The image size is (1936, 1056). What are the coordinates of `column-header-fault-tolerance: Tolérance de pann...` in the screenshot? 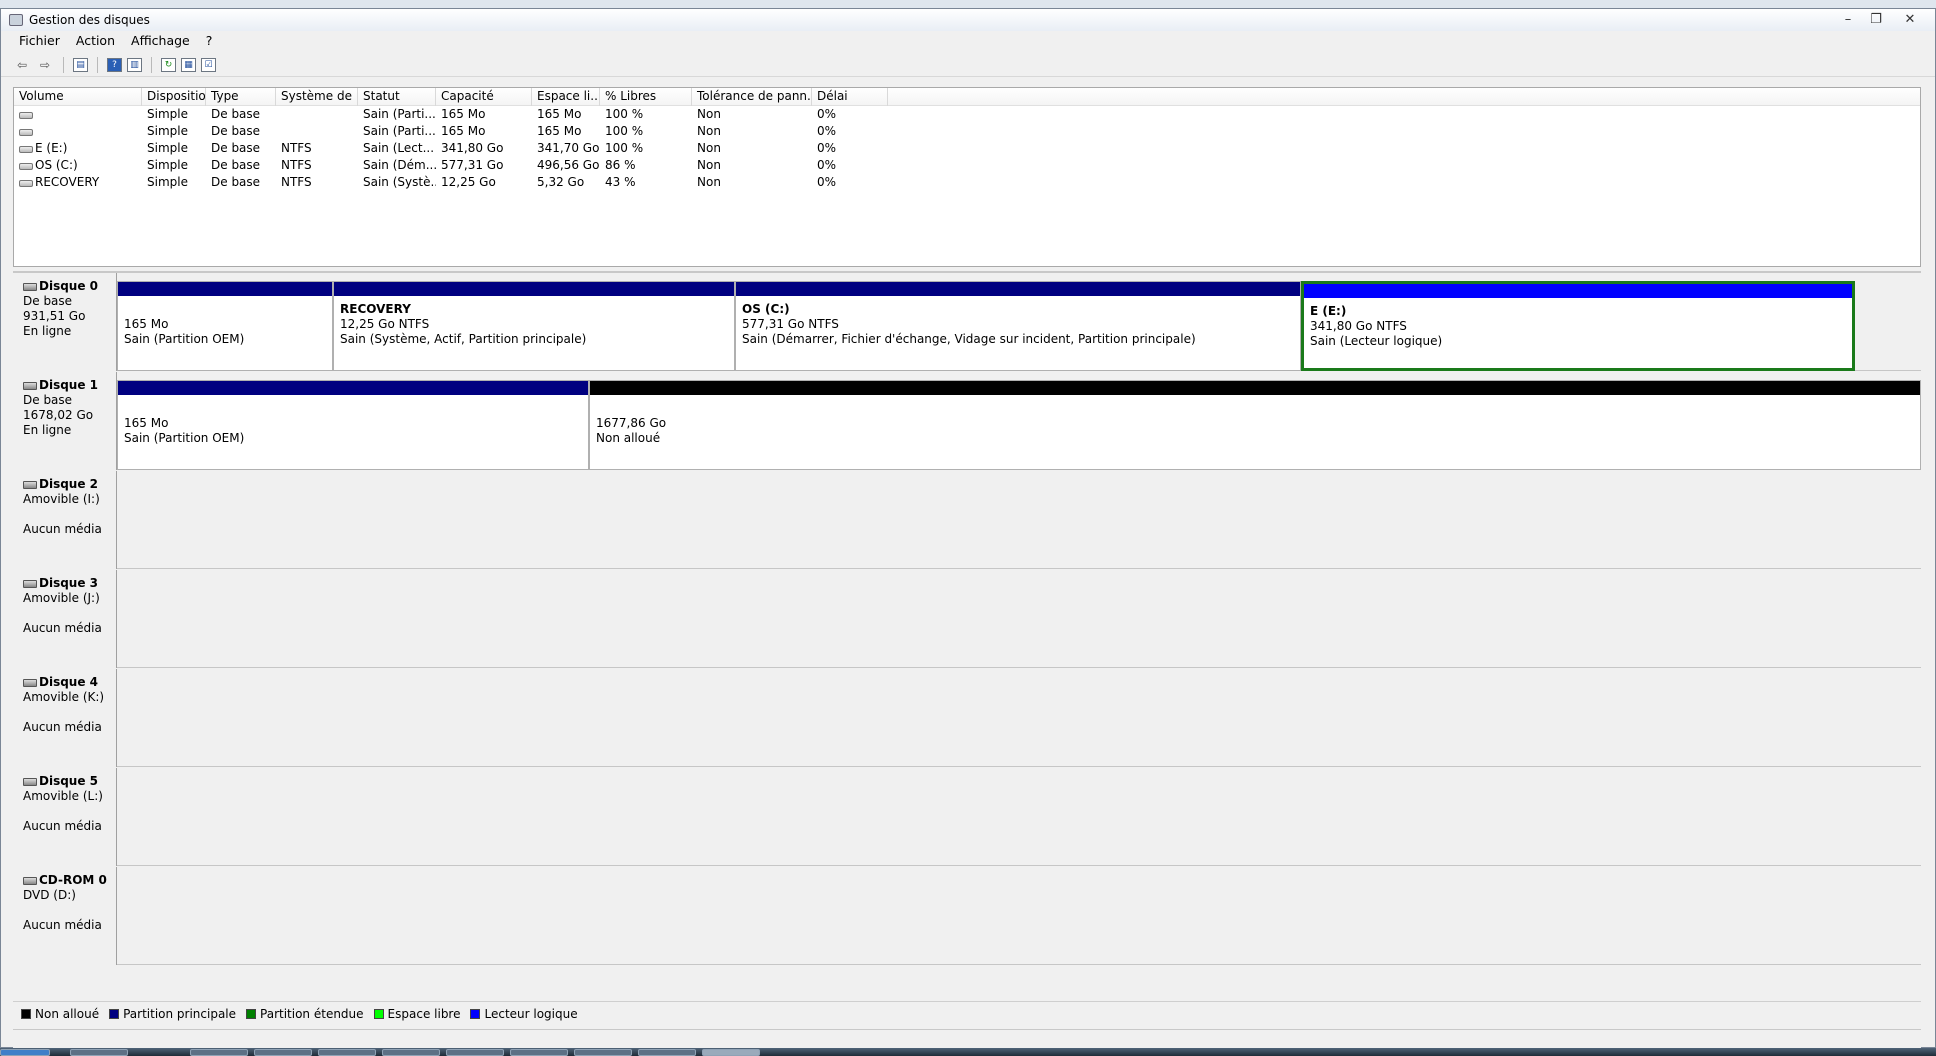 It's located at (752, 96).